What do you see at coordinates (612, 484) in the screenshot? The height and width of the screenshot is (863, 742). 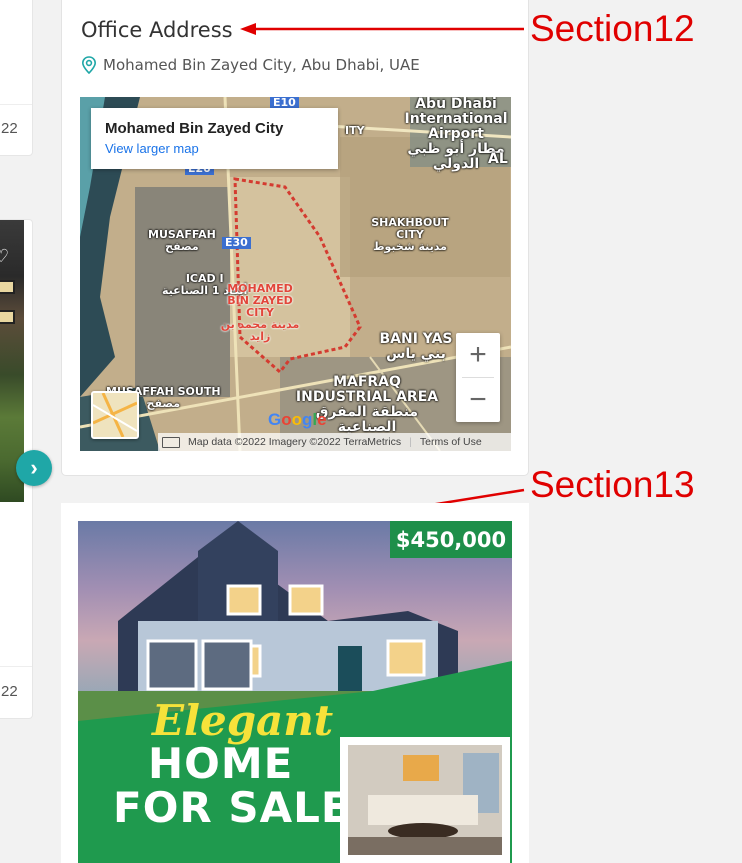 I see `annotation-label-section13: Section13` at bounding box center [612, 484].